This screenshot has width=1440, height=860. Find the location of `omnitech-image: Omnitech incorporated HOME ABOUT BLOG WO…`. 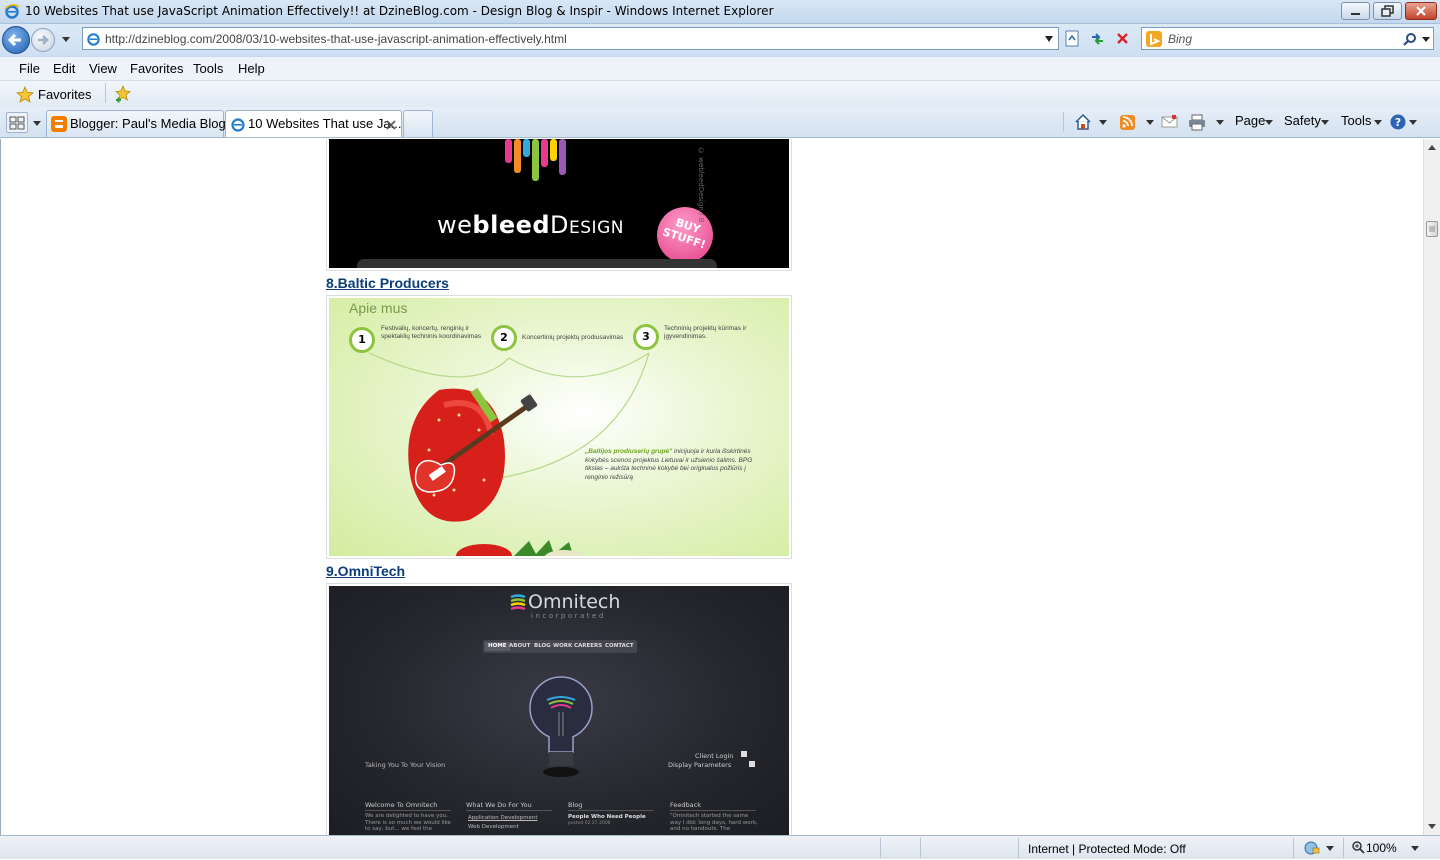

omnitech-image: Omnitech incorporated HOME ABOUT BLOG WO… is located at coordinates (559, 710).